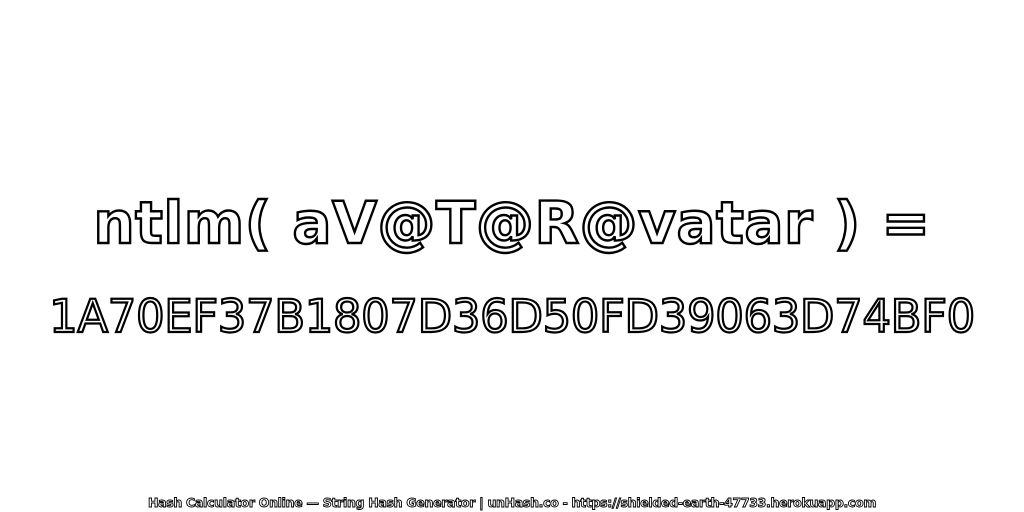  Describe the element at coordinates (511, 223) in the screenshot. I see `hash-expression: ntlm( aV@T@R@vatar ) =` at that location.